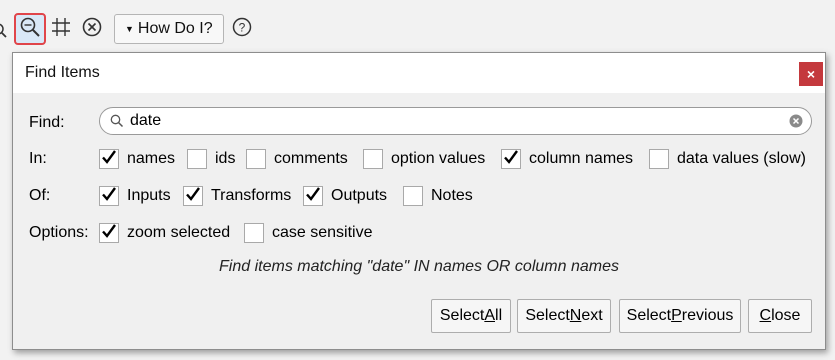 Image resolution: width=835 pixels, height=360 pixels. Describe the element at coordinates (676, 315) in the screenshot. I see `mnemonic: P` at that location.